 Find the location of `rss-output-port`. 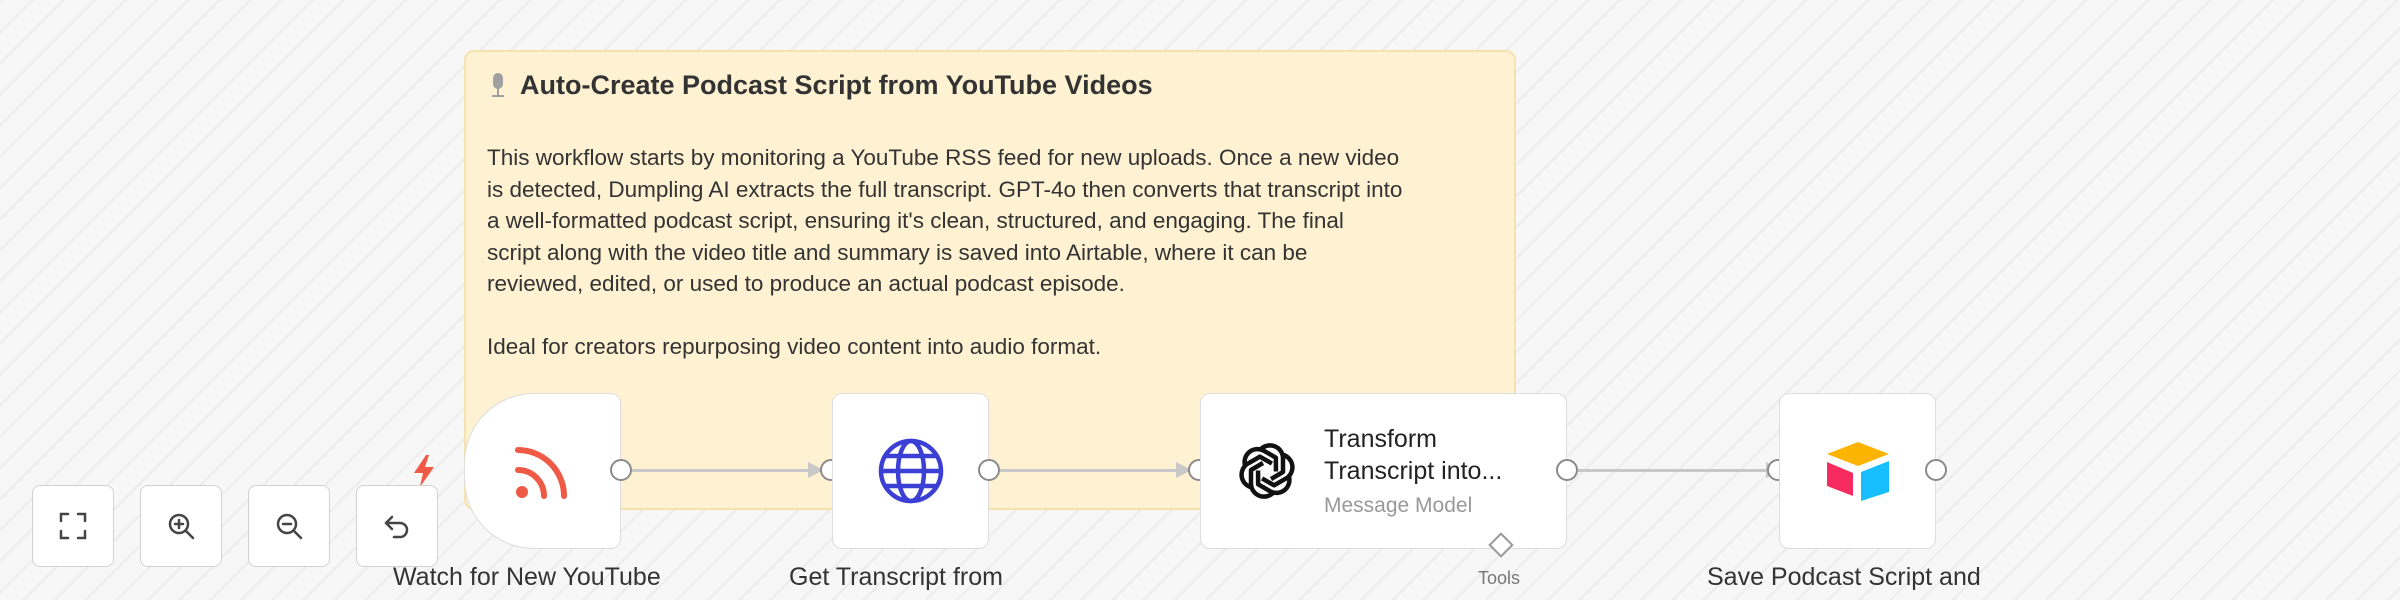

rss-output-port is located at coordinates (621, 470).